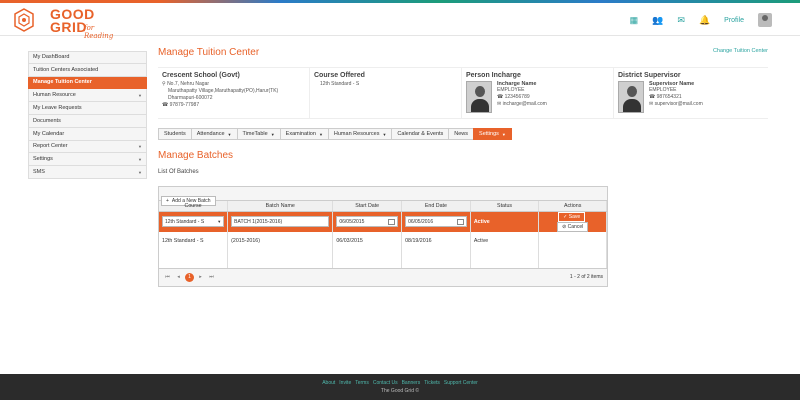 This screenshot has height=400, width=800. What do you see at coordinates (189, 277) in the screenshot?
I see `page-number-current: 1` at bounding box center [189, 277].